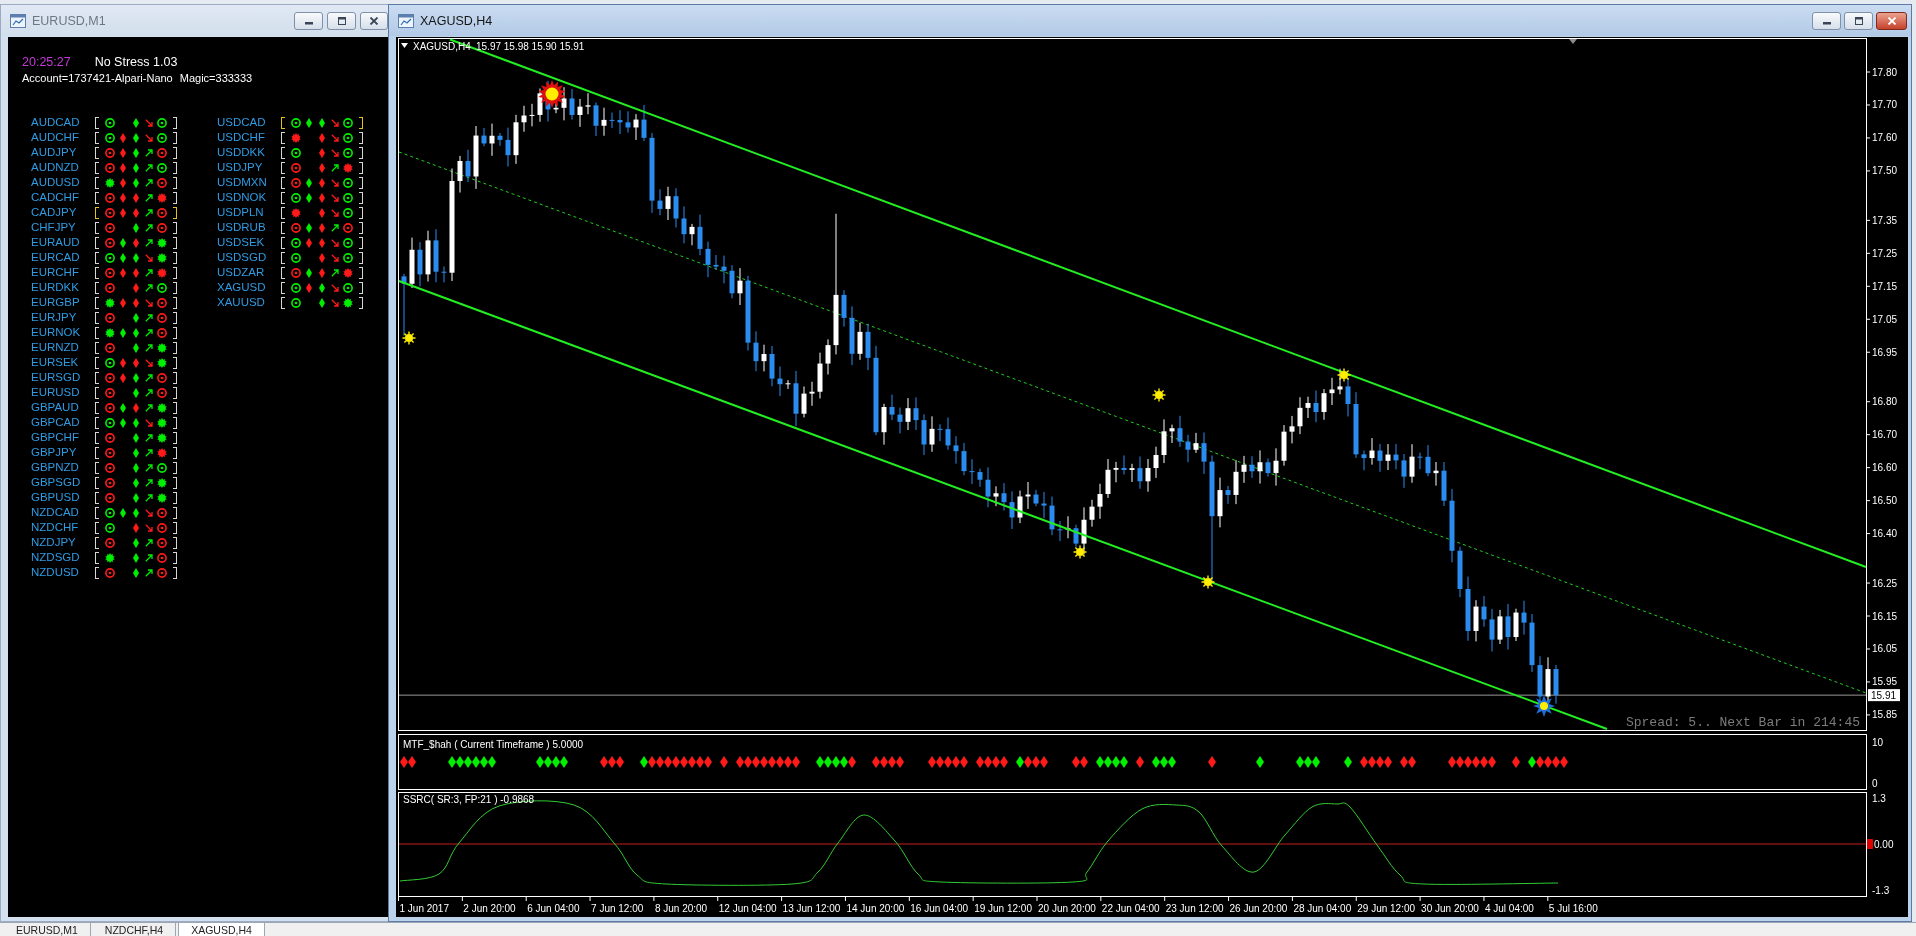 The image size is (1916, 936). I want to click on price-axis-label: 16.25, so click(1885, 583).